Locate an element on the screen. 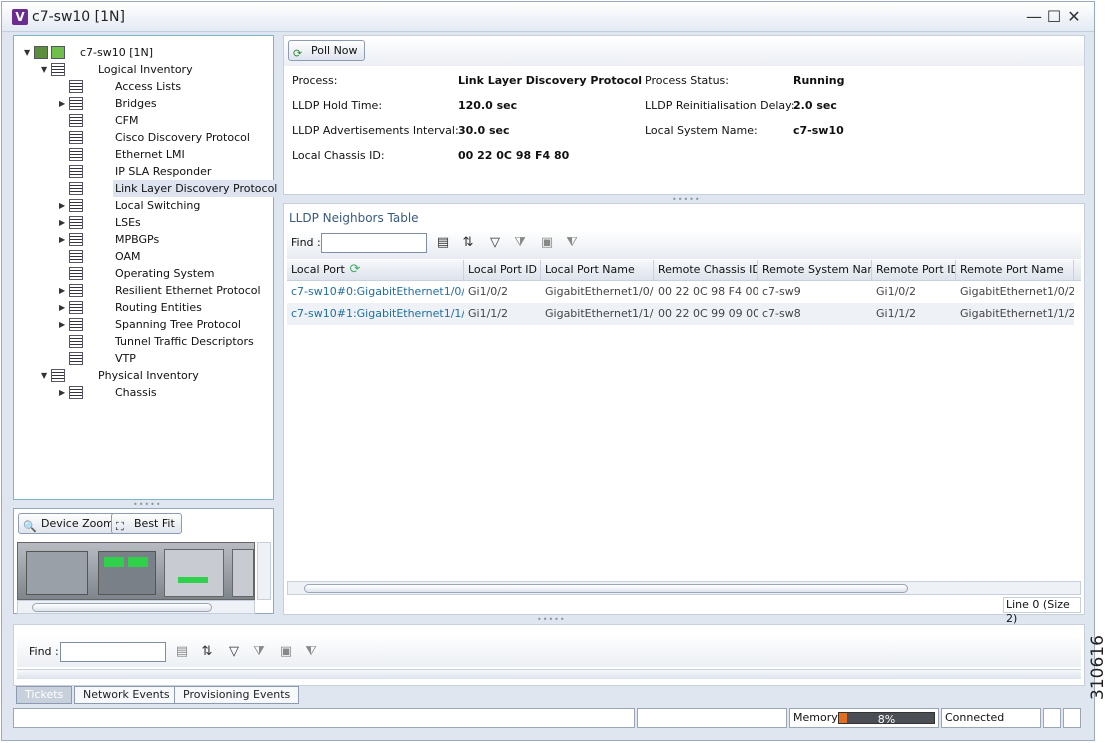 Image resolution: width=1116 pixels, height=743 pixels. tree-root: c7-sw10 [1N] is located at coordinates (116, 52).